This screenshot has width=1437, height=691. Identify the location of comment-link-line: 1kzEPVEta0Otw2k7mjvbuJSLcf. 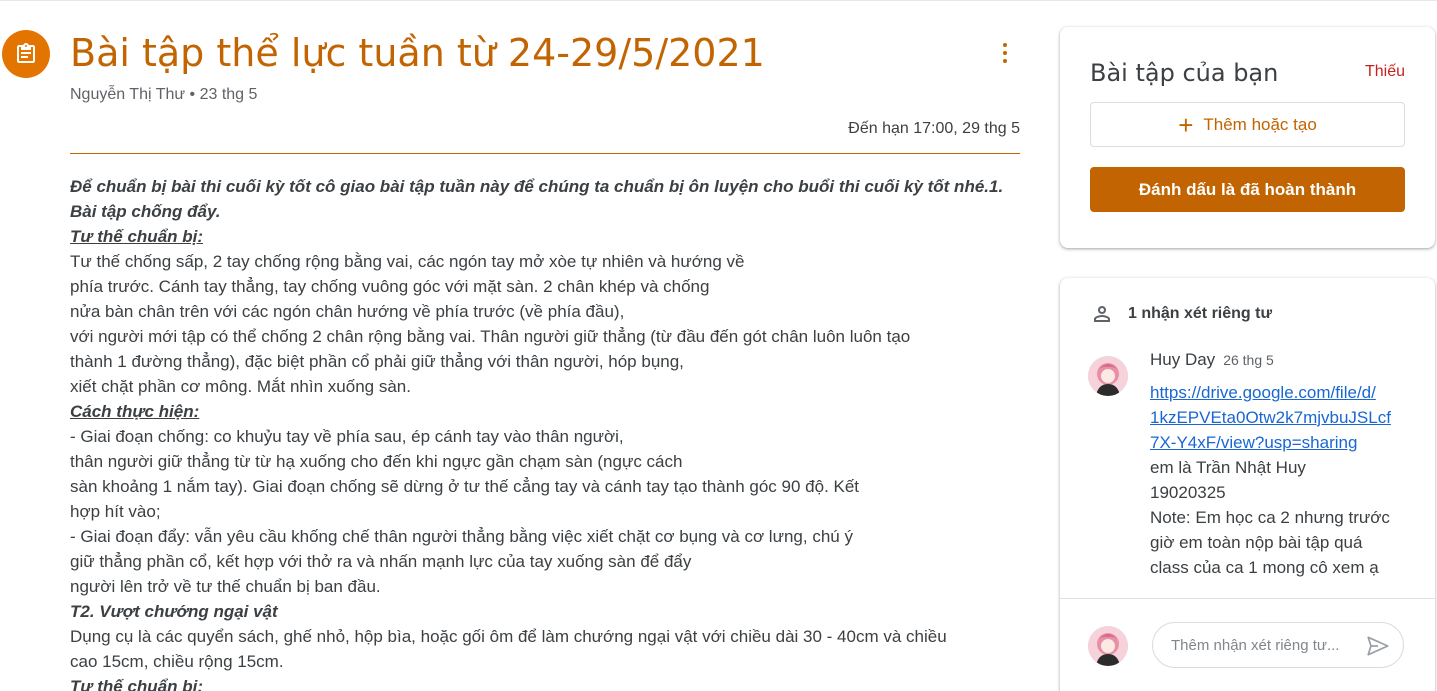
(1270, 417).